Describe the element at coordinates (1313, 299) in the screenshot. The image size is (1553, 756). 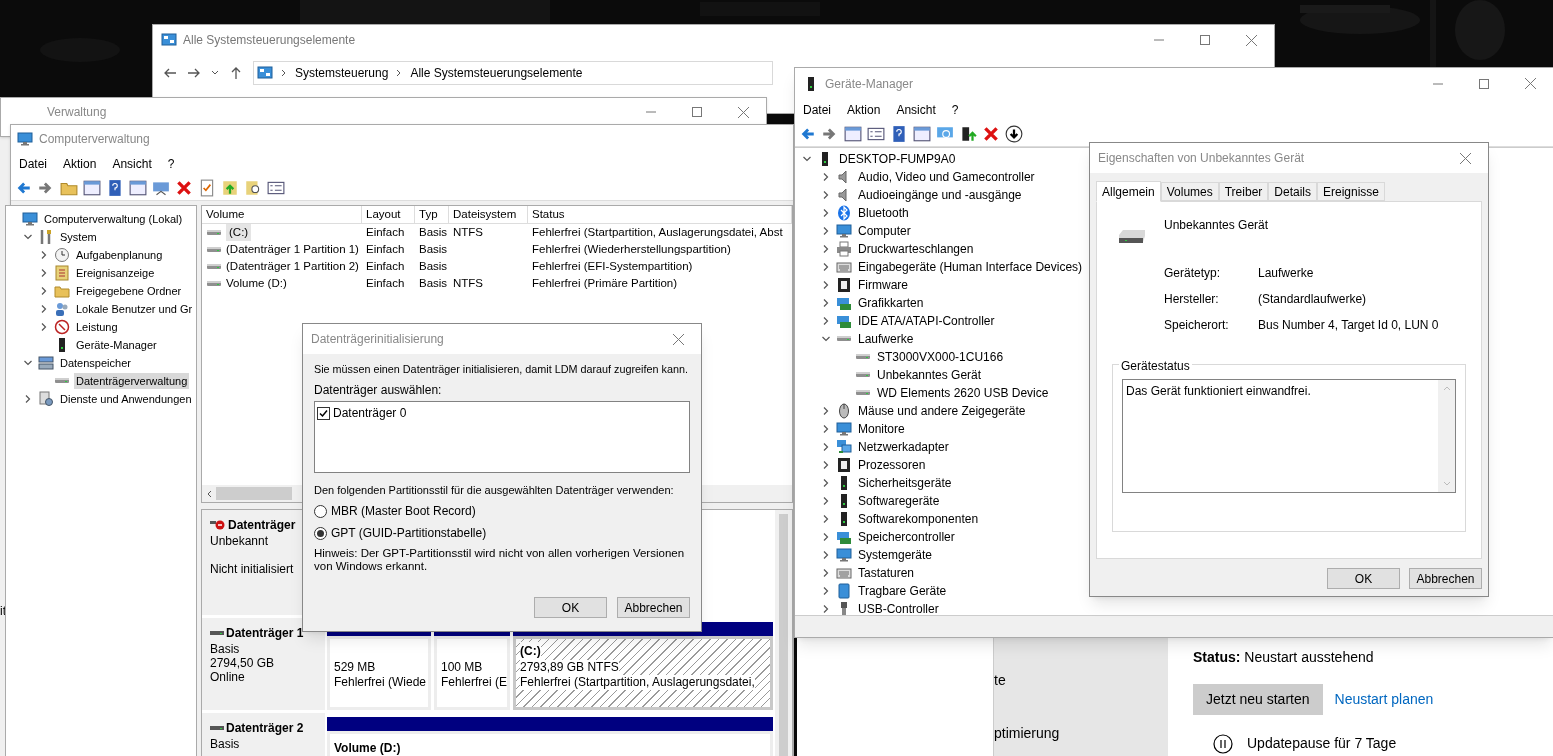
I see `field-value: (Standardlaufwerke)` at that location.